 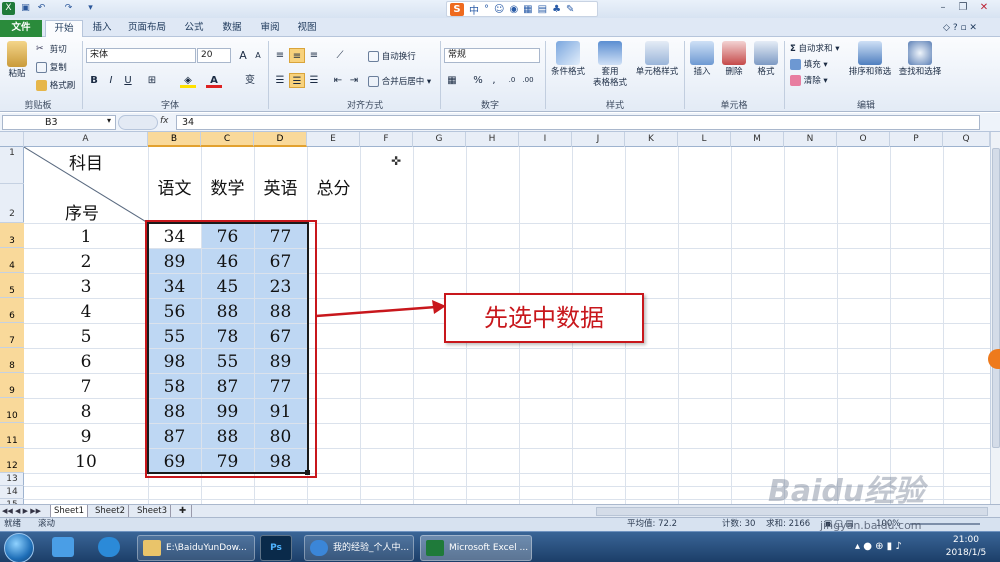 What do you see at coordinates (86, 312) in the screenshot?
I see `row-number: 4` at bounding box center [86, 312].